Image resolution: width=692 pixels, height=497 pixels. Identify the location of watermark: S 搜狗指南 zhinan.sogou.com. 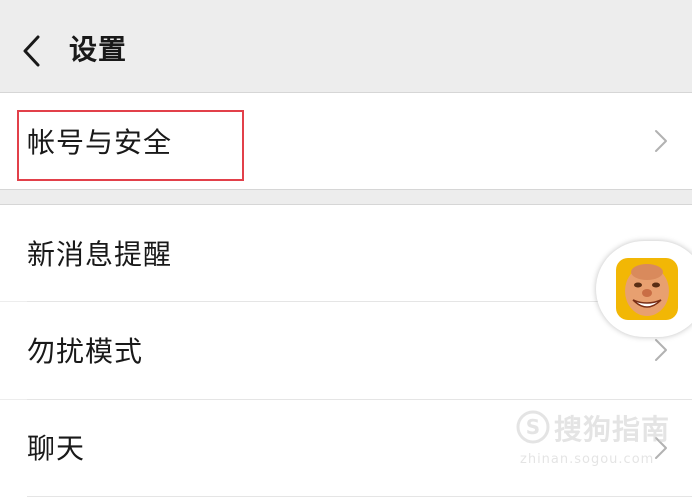
(597, 443).